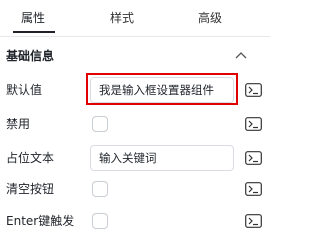 The height and width of the screenshot is (240, 320). I want to click on default-value-label: 默认值, so click(24, 90).